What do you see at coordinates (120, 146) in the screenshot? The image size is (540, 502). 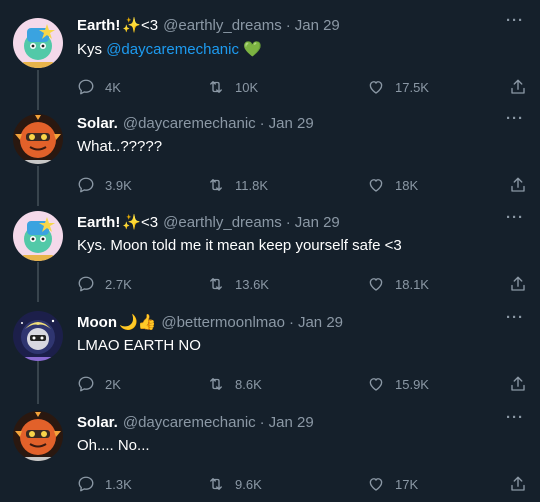 I see `tweet-text: What..?????` at bounding box center [120, 146].